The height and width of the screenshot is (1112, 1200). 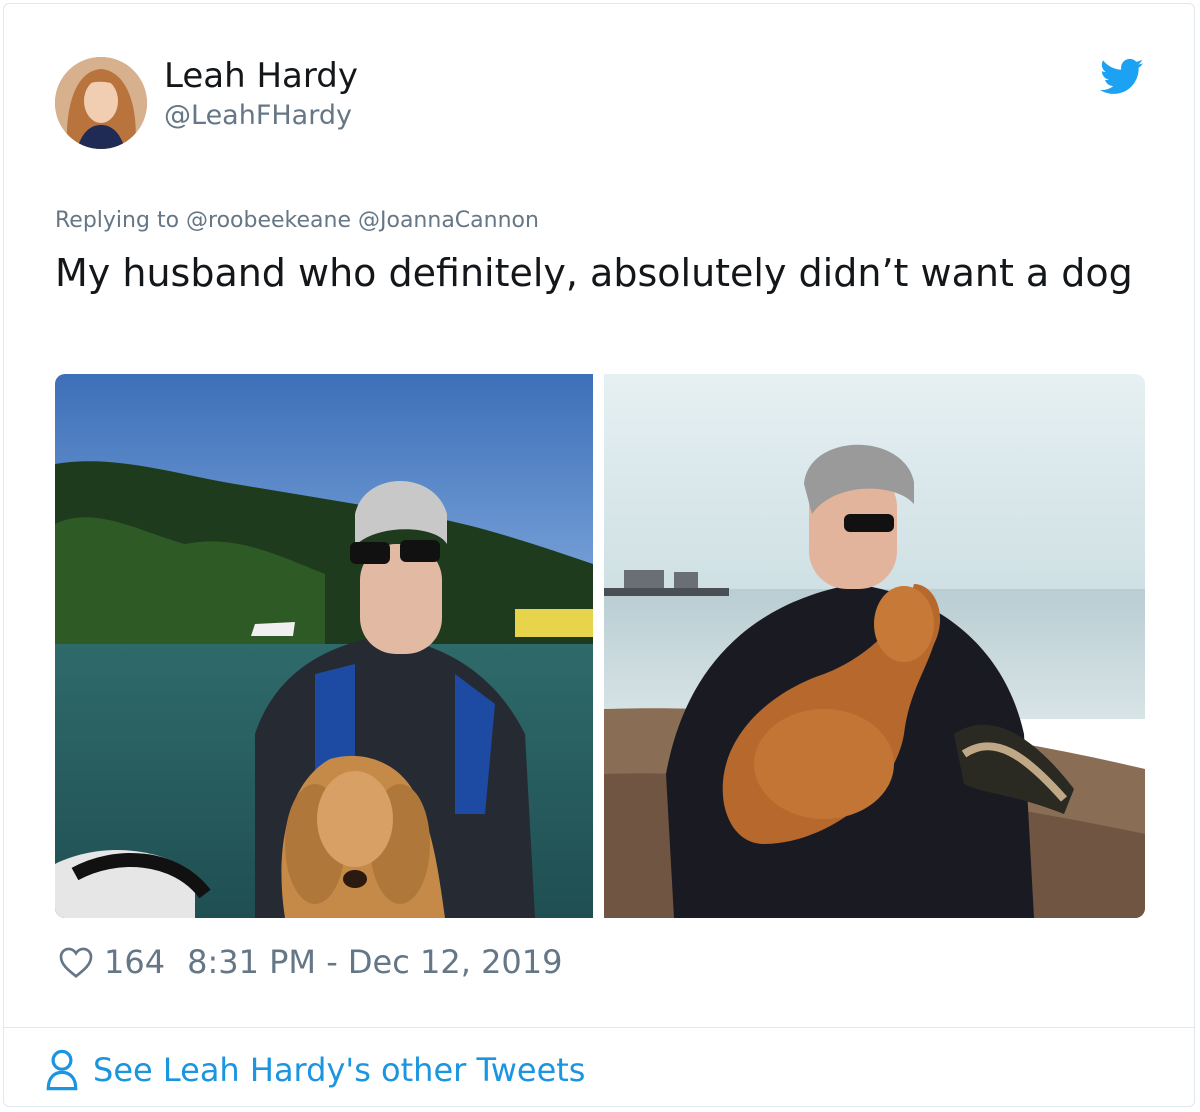 What do you see at coordinates (261, 76) in the screenshot?
I see `author-name: Leah Hardy` at bounding box center [261, 76].